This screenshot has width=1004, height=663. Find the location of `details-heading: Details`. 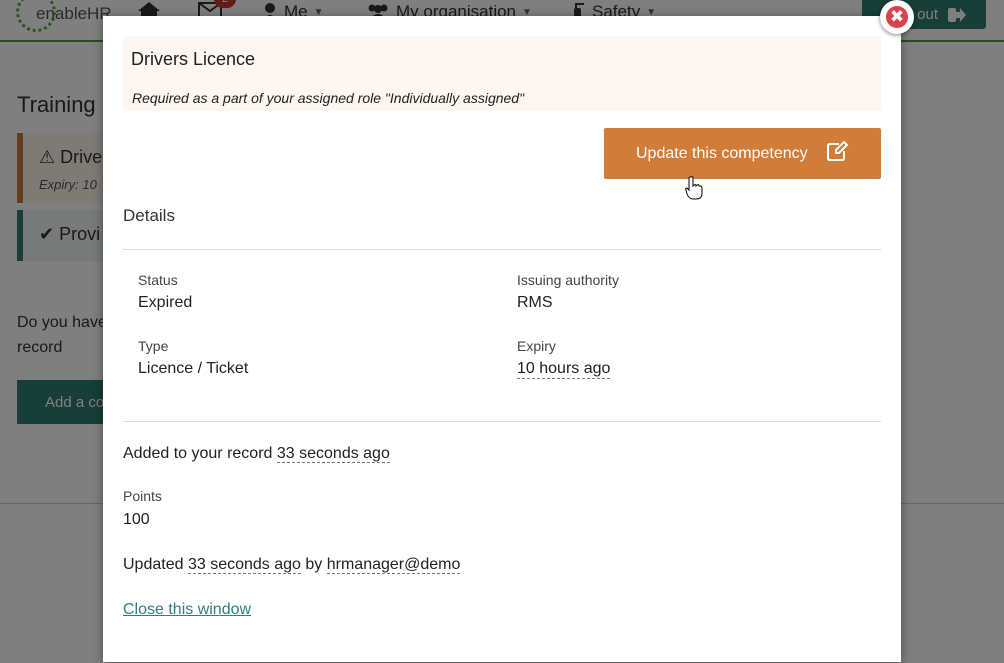

details-heading: Details is located at coordinates (149, 215).